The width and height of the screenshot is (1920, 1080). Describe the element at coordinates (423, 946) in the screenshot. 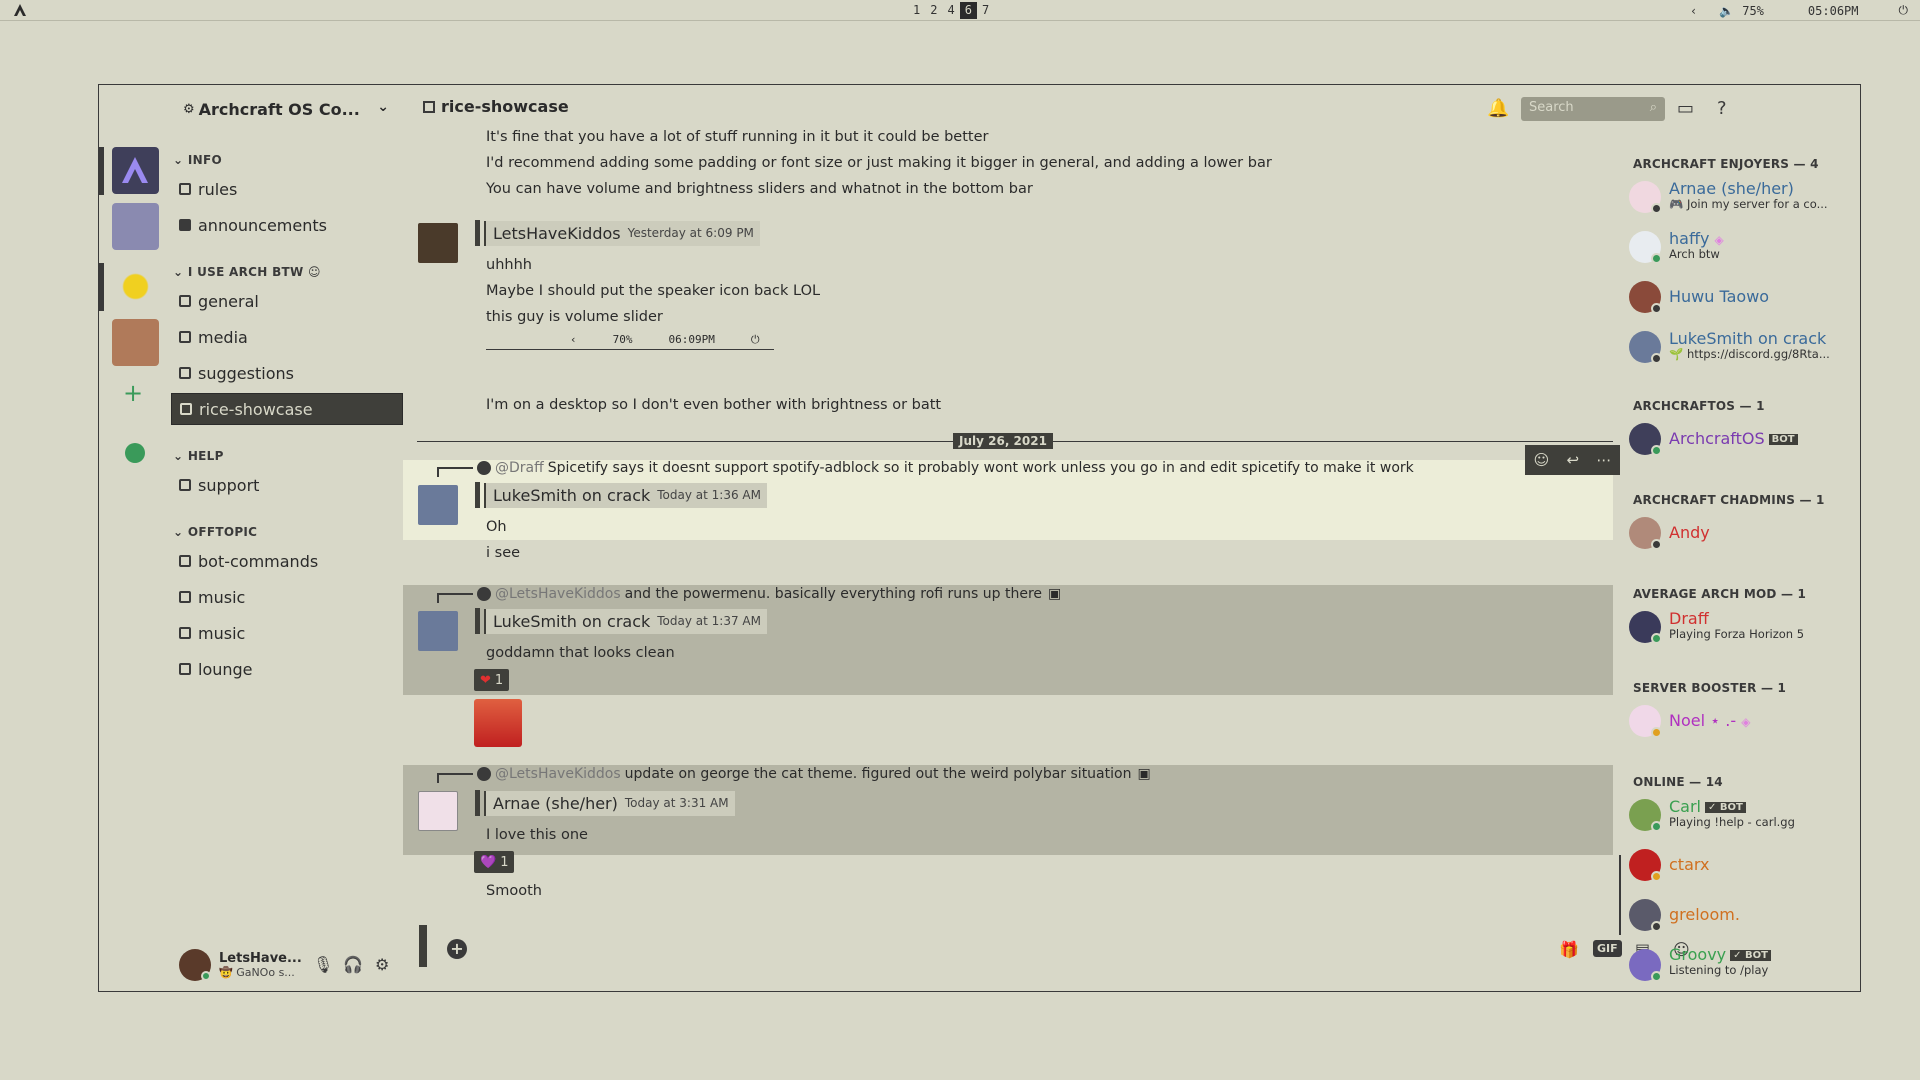

I see `composer-bar` at that location.